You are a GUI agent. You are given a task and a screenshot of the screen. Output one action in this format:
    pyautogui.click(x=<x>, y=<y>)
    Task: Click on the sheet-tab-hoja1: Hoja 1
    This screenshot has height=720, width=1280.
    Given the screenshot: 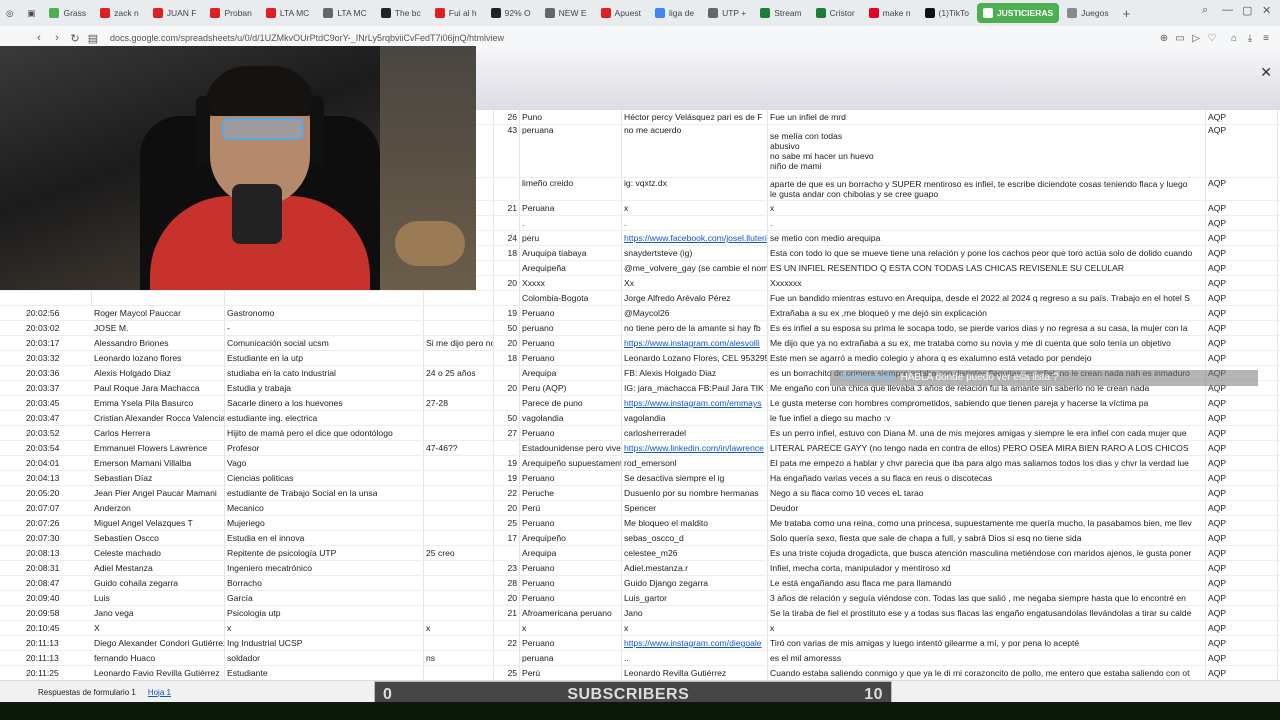 What is the action you would take?
    pyautogui.click(x=159, y=692)
    